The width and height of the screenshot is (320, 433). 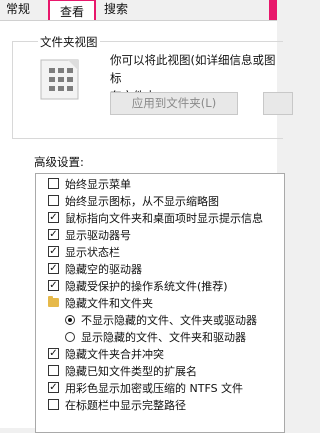 What do you see at coordinates (169, 320) in the screenshot?
I see `list-item-label: 不显示隐藏的文件、文件夹或驱动器` at bounding box center [169, 320].